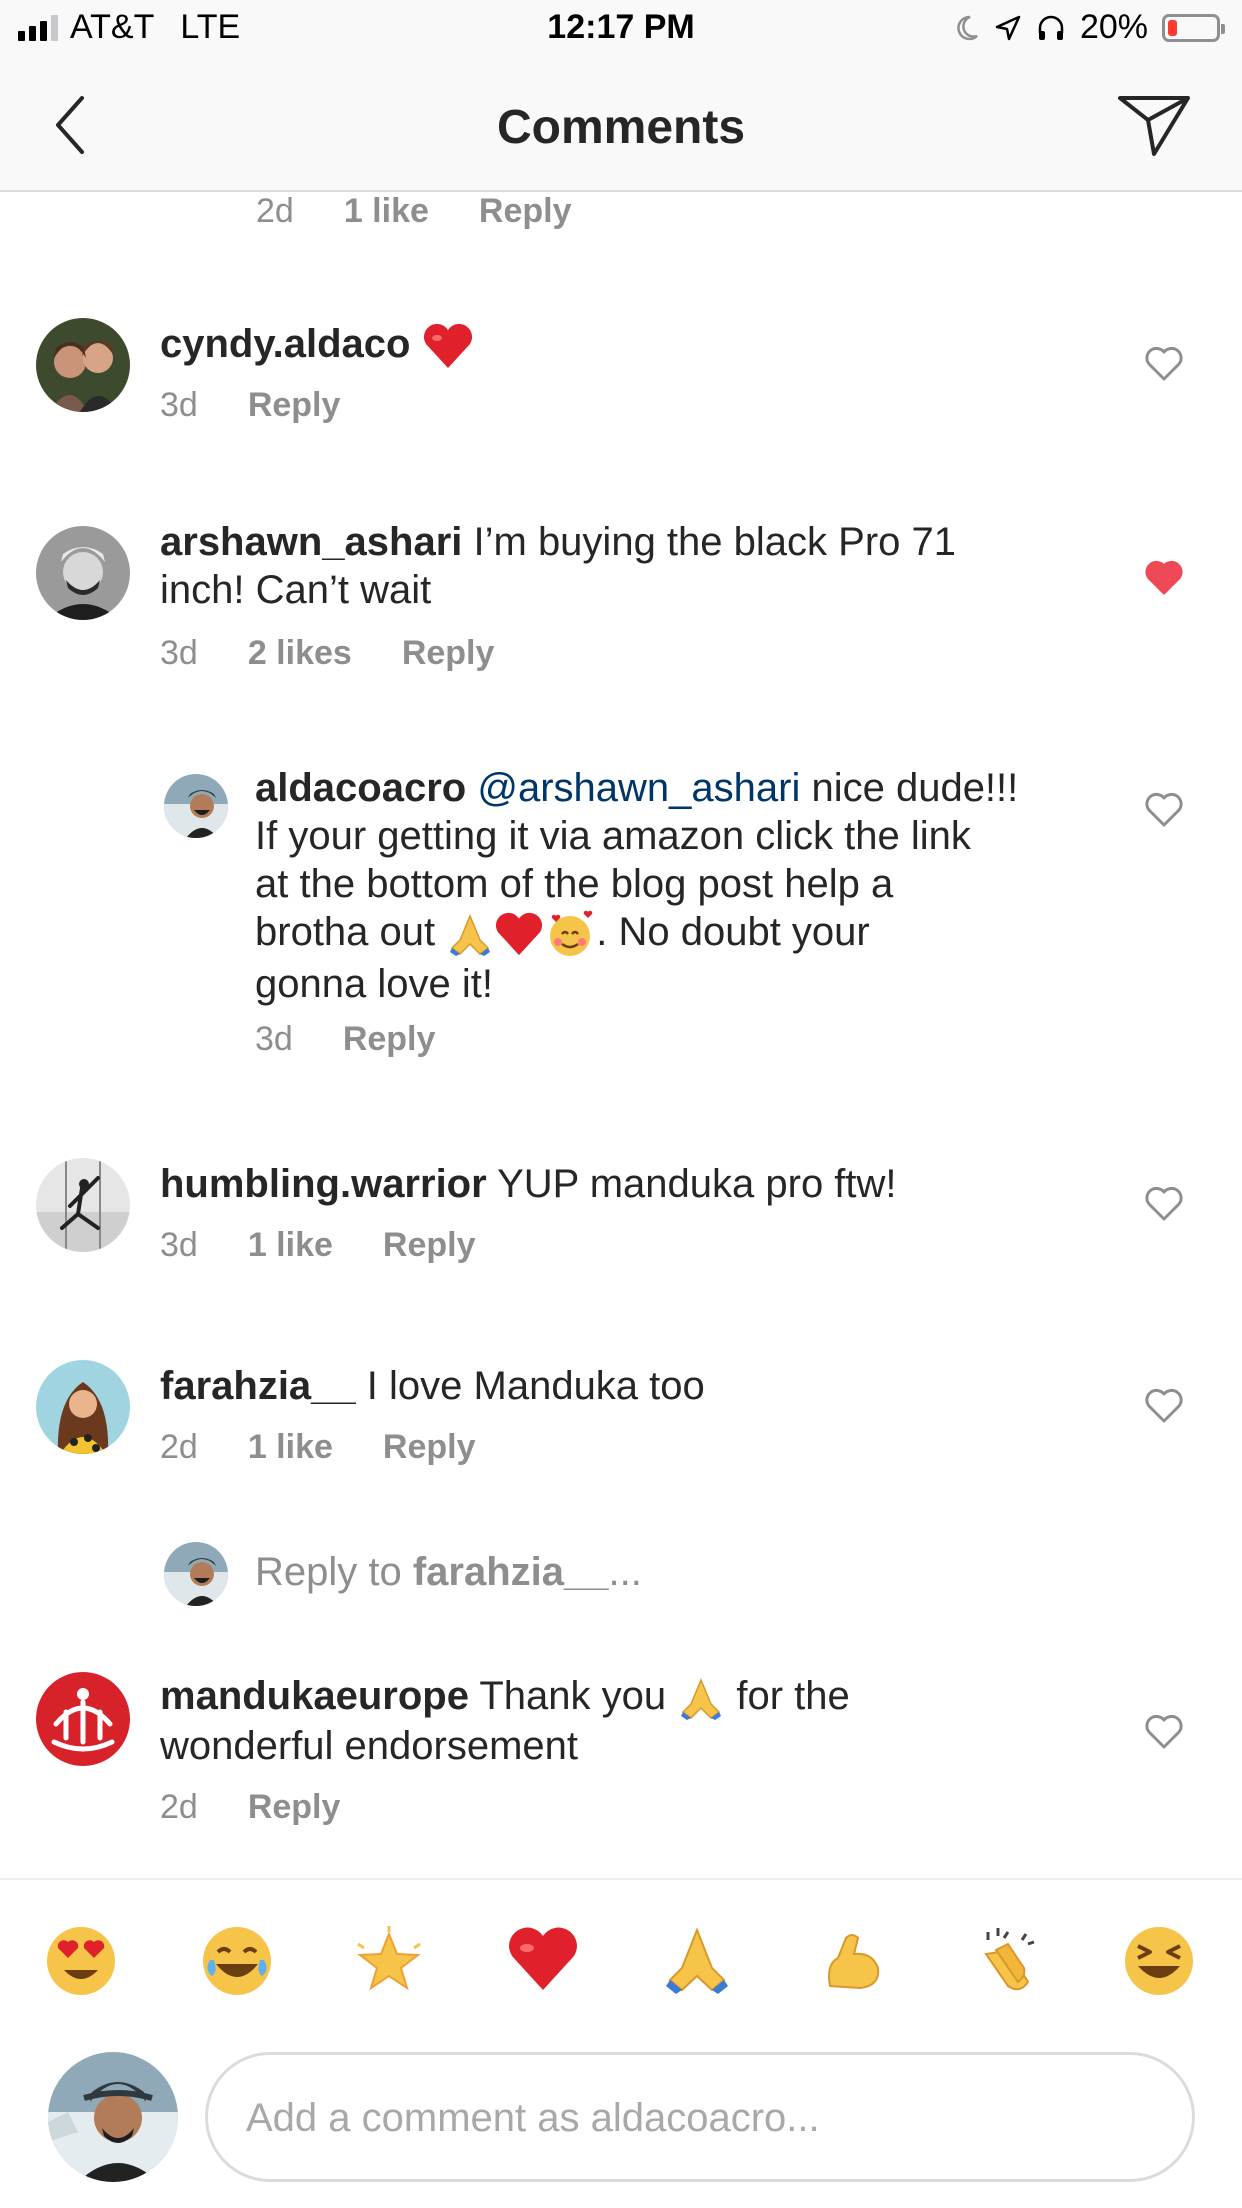  I want to click on paper-plane-icon, so click(1154, 125).